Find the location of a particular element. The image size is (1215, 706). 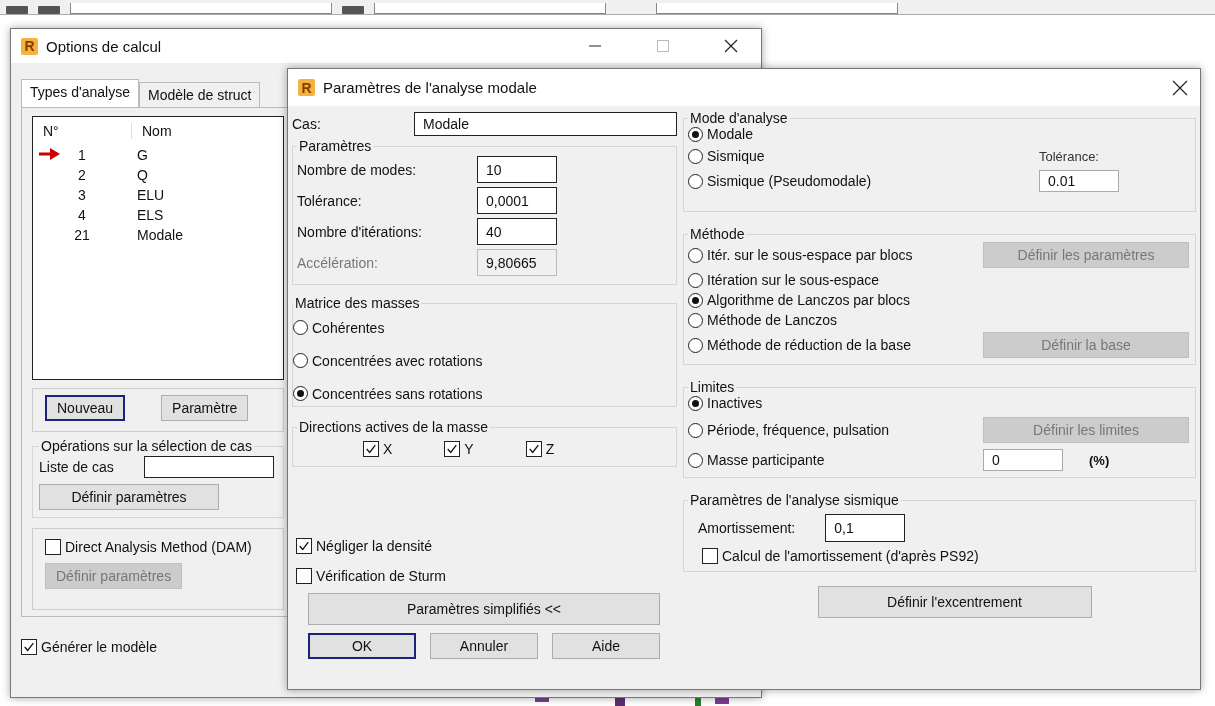

tab: Types d'analyse is located at coordinates (80, 93).